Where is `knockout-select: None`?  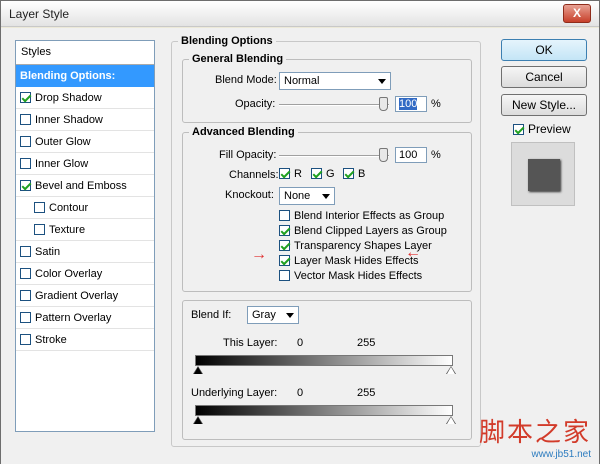
knockout-select: None is located at coordinates (307, 196).